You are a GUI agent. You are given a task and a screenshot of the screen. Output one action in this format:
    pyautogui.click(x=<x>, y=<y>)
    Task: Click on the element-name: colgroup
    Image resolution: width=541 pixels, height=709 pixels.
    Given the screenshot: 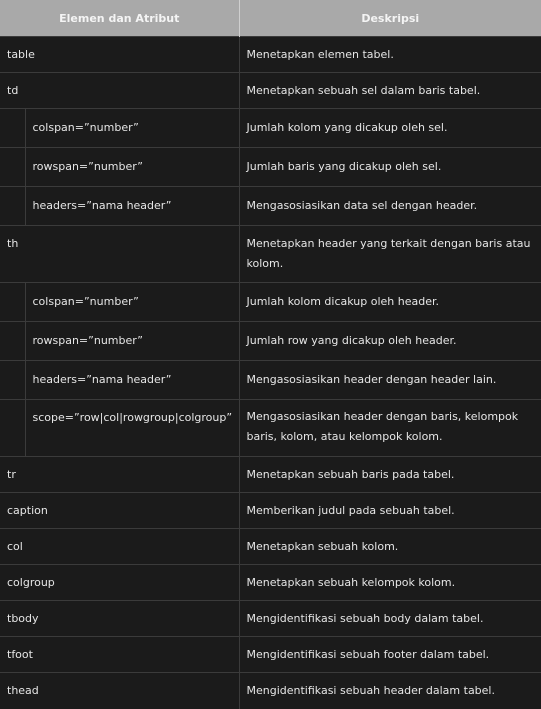 What is the action you would take?
    pyautogui.click(x=120, y=582)
    